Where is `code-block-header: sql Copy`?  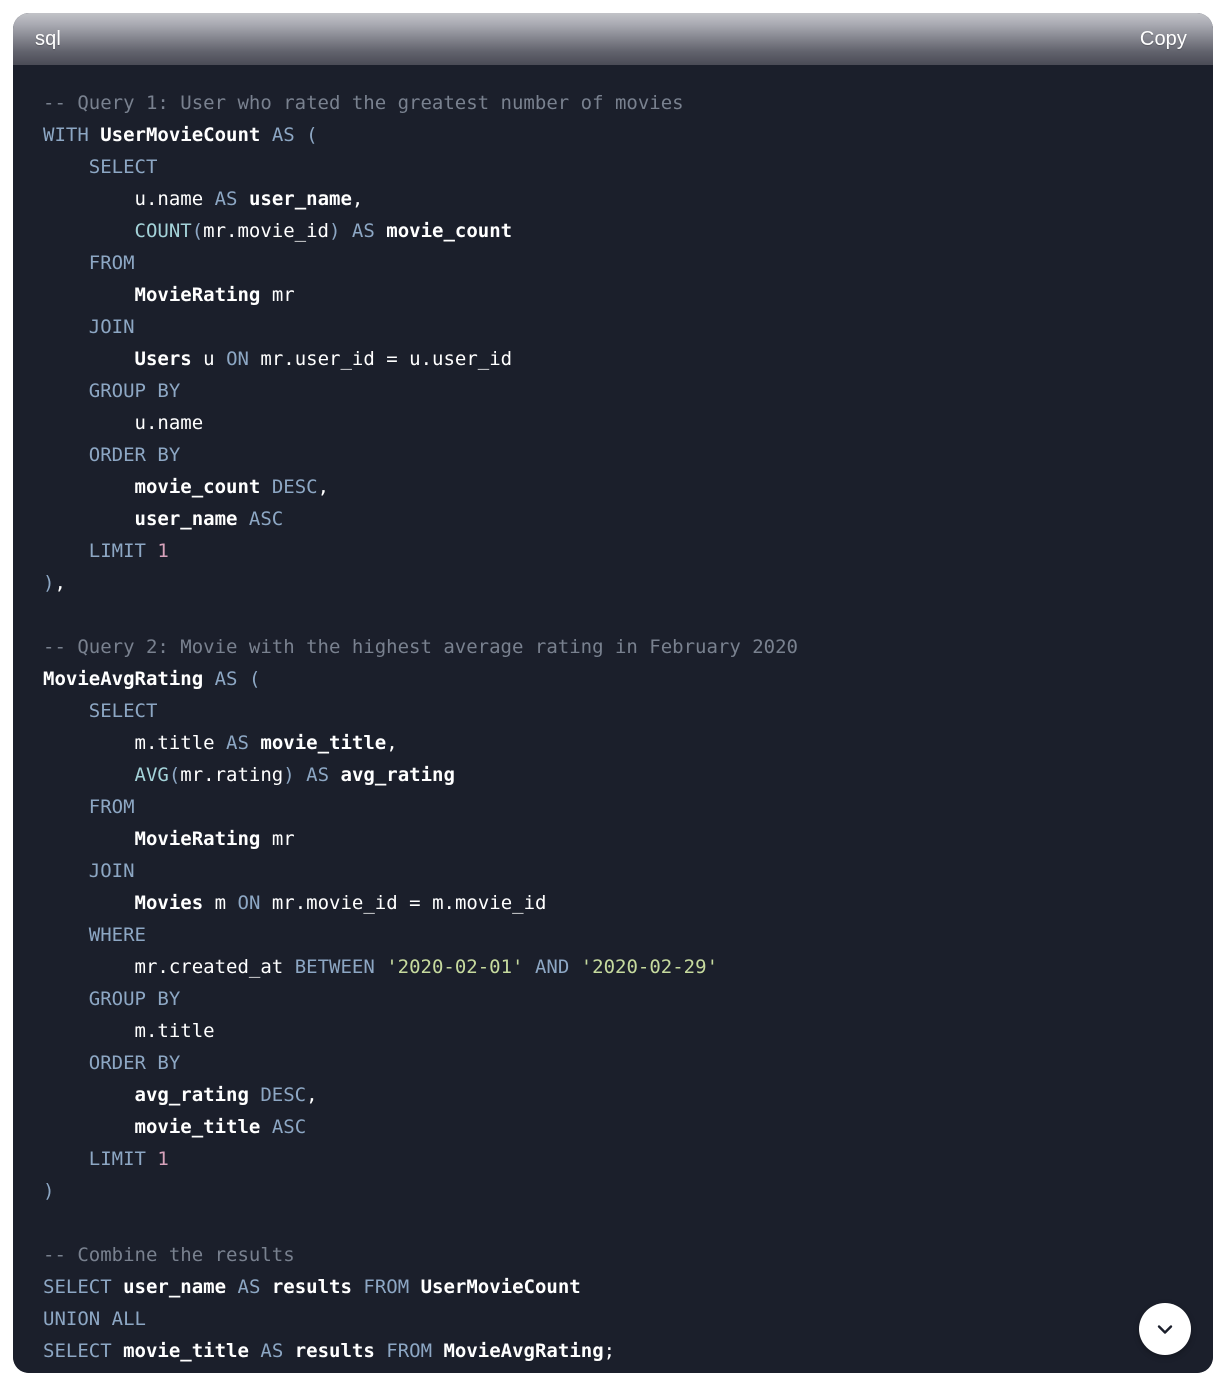
code-block-header: sql Copy is located at coordinates (613, 39).